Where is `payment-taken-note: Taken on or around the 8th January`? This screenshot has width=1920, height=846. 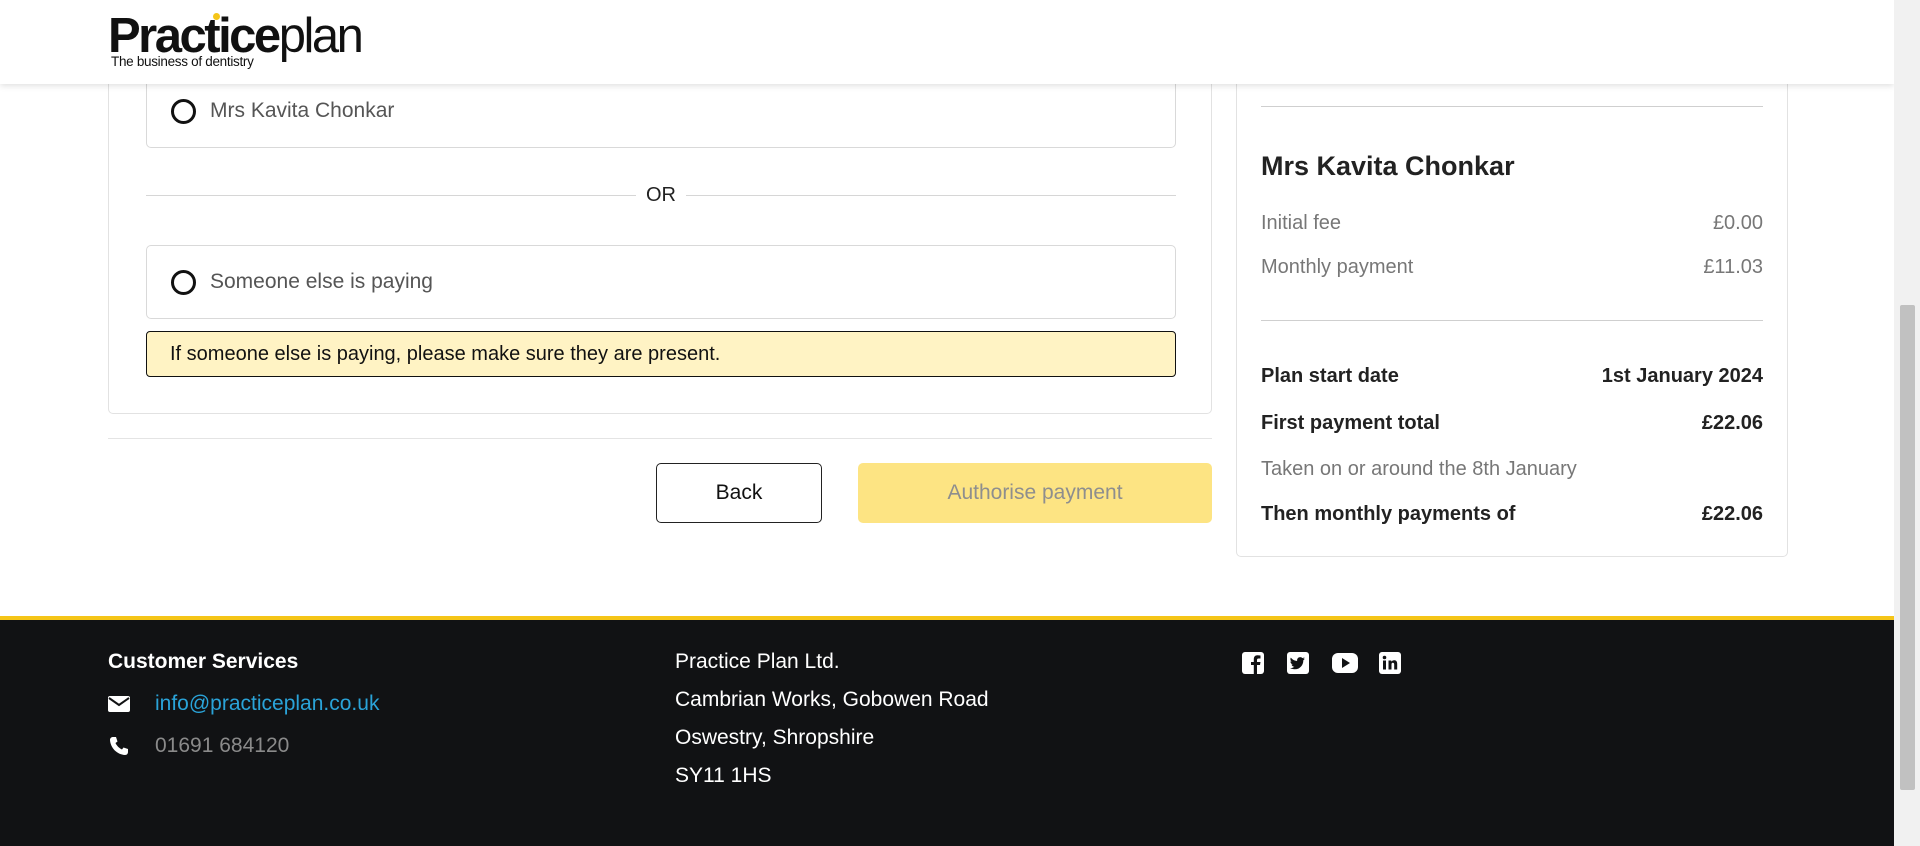 payment-taken-note: Taken on or around the 8th January is located at coordinates (1512, 469).